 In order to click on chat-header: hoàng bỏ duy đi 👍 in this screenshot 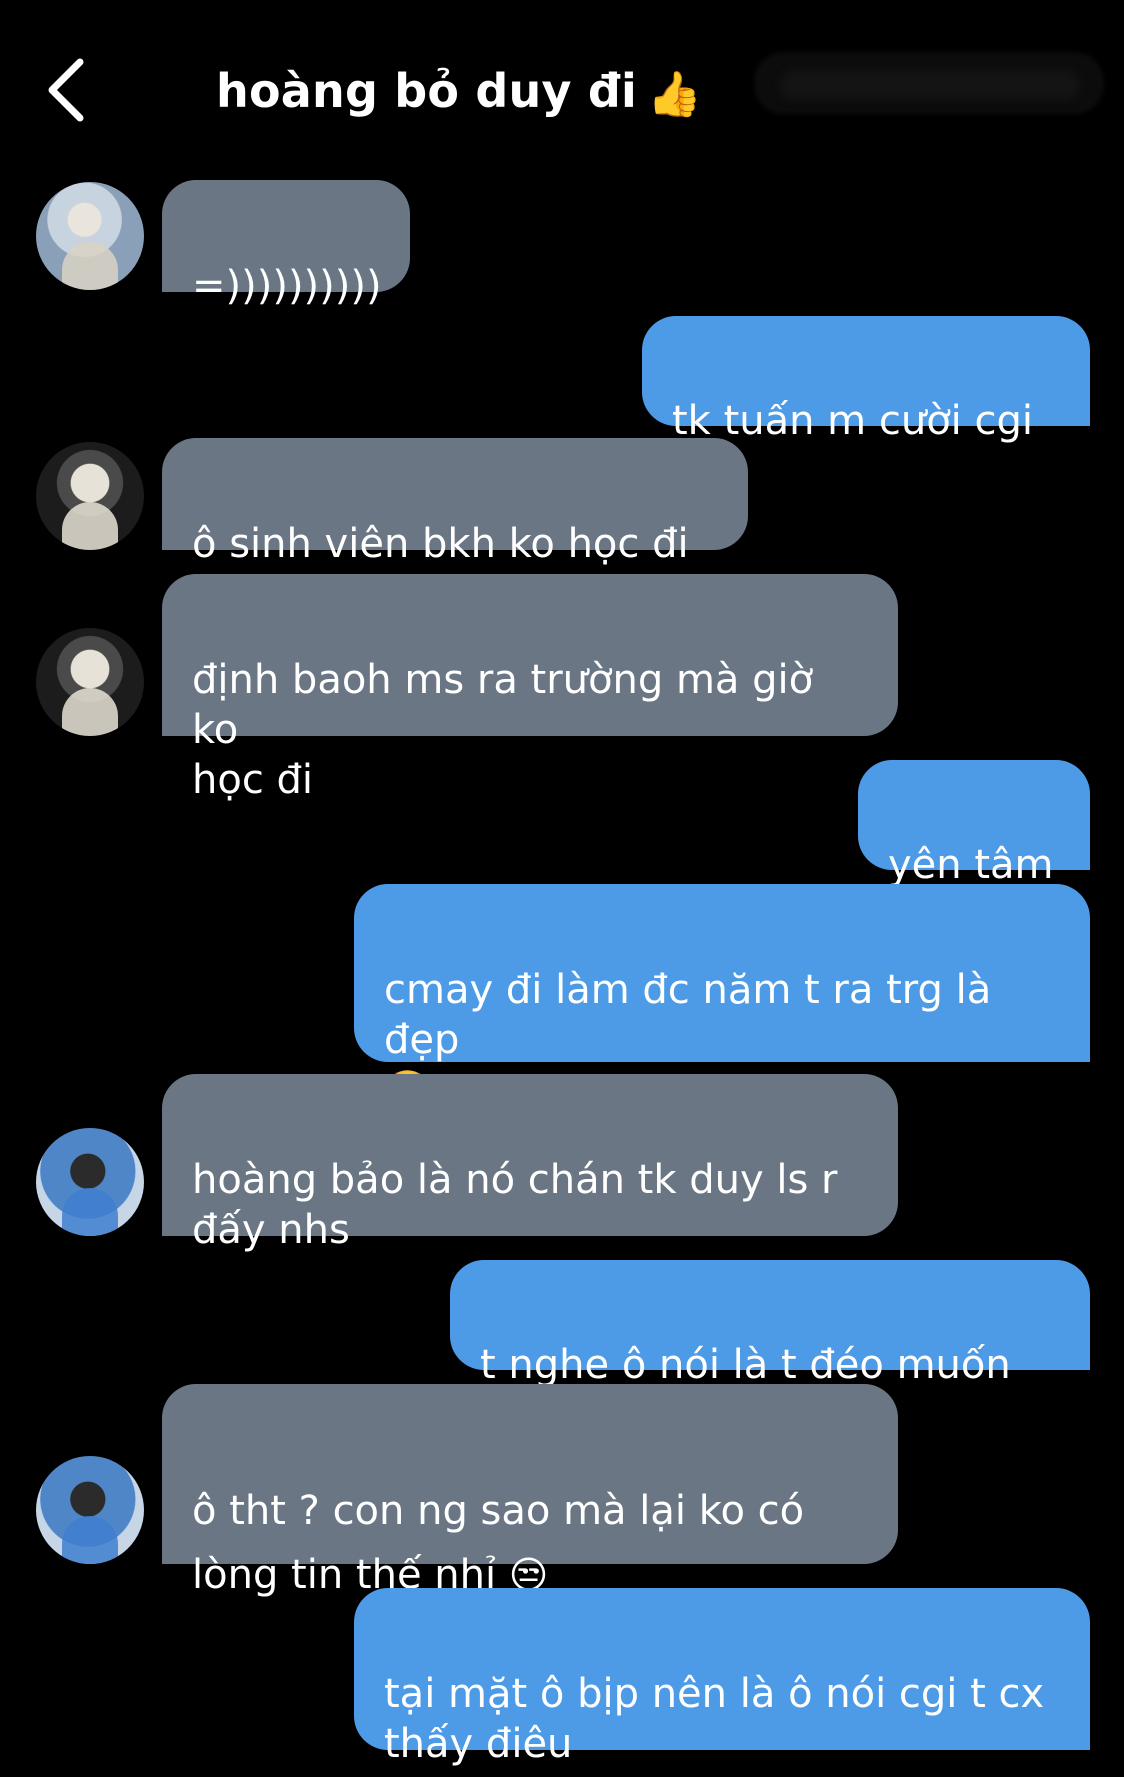, I will do `click(562, 85)`.